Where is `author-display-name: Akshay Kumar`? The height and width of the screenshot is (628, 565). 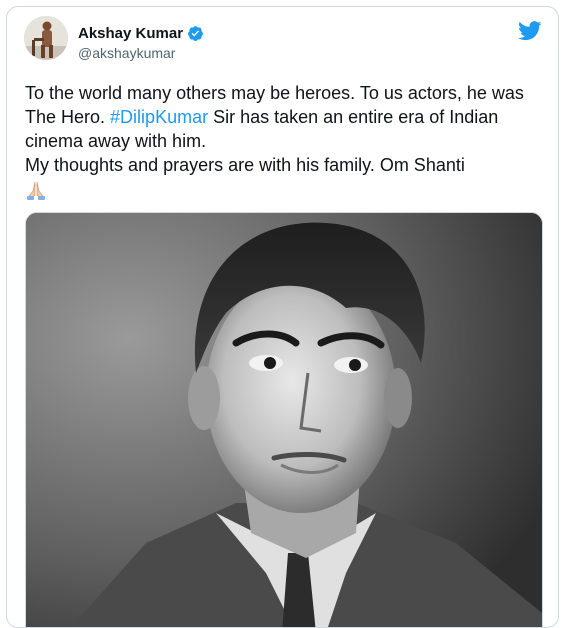
author-display-name: Akshay Kumar is located at coordinates (130, 33).